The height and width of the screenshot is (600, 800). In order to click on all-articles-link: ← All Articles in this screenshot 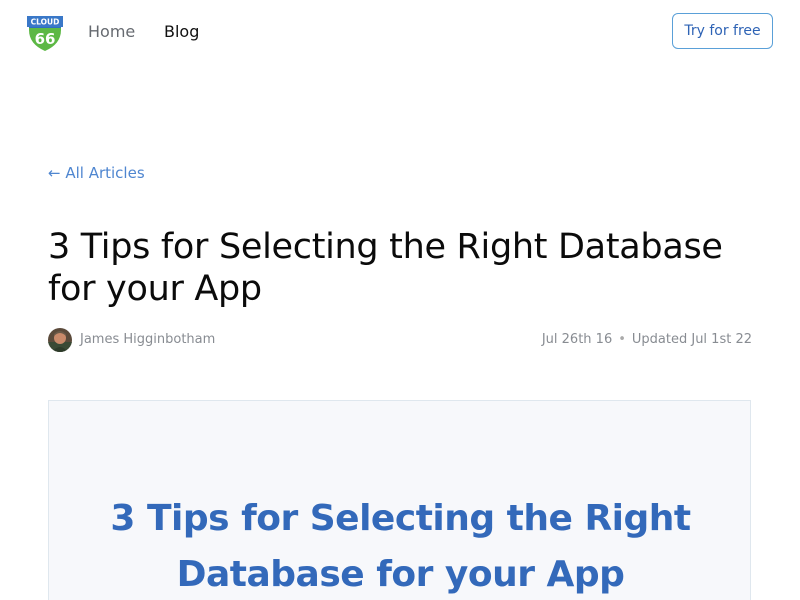, I will do `click(96, 173)`.